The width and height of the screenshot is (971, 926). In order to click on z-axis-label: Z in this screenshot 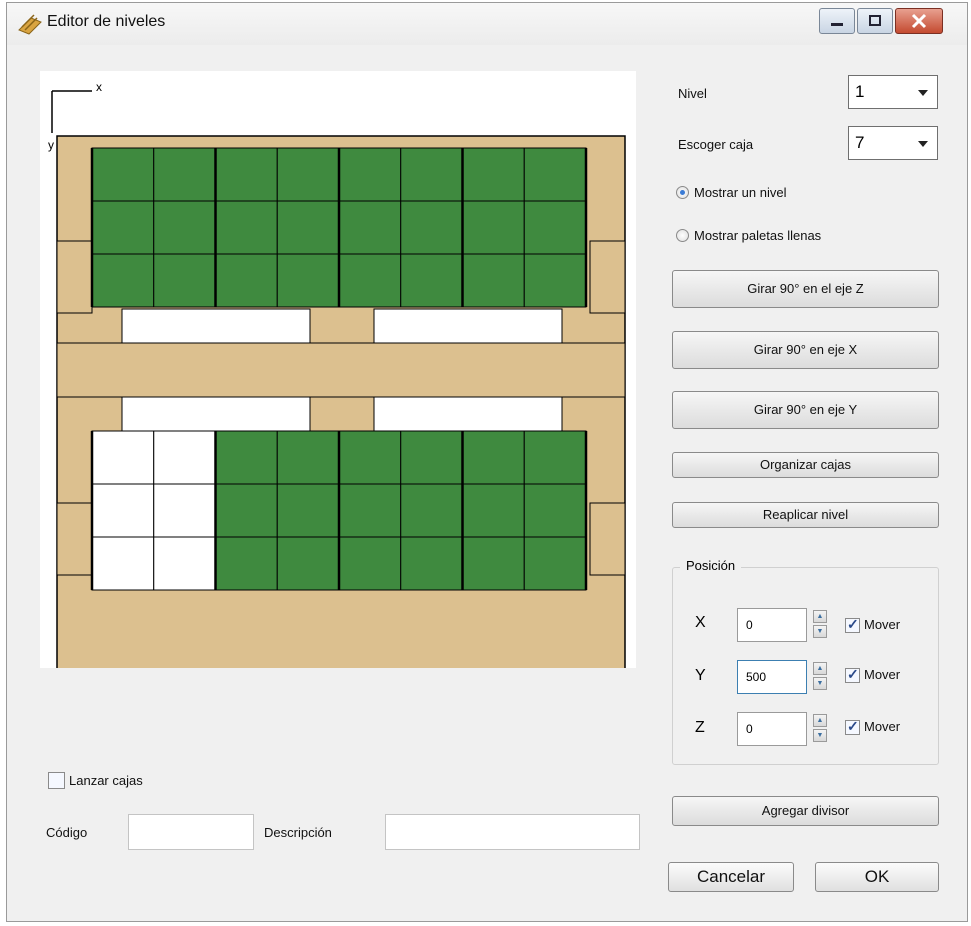, I will do `click(700, 727)`.